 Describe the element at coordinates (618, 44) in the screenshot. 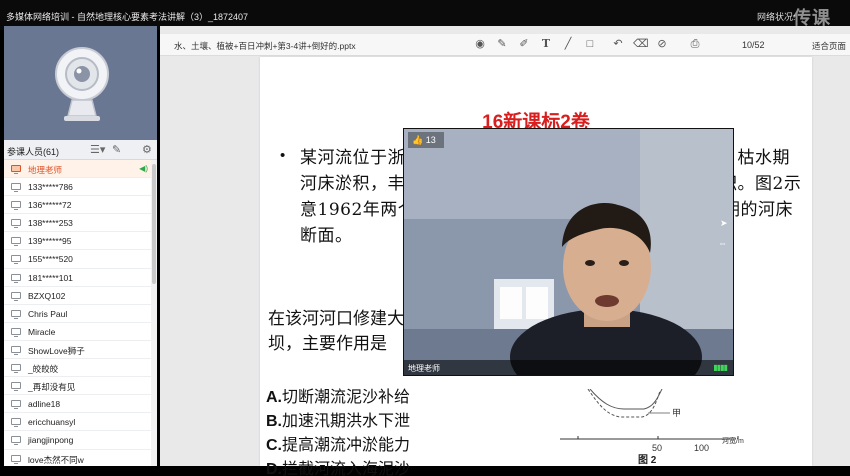

I see `undo-icon: ↶` at that location.